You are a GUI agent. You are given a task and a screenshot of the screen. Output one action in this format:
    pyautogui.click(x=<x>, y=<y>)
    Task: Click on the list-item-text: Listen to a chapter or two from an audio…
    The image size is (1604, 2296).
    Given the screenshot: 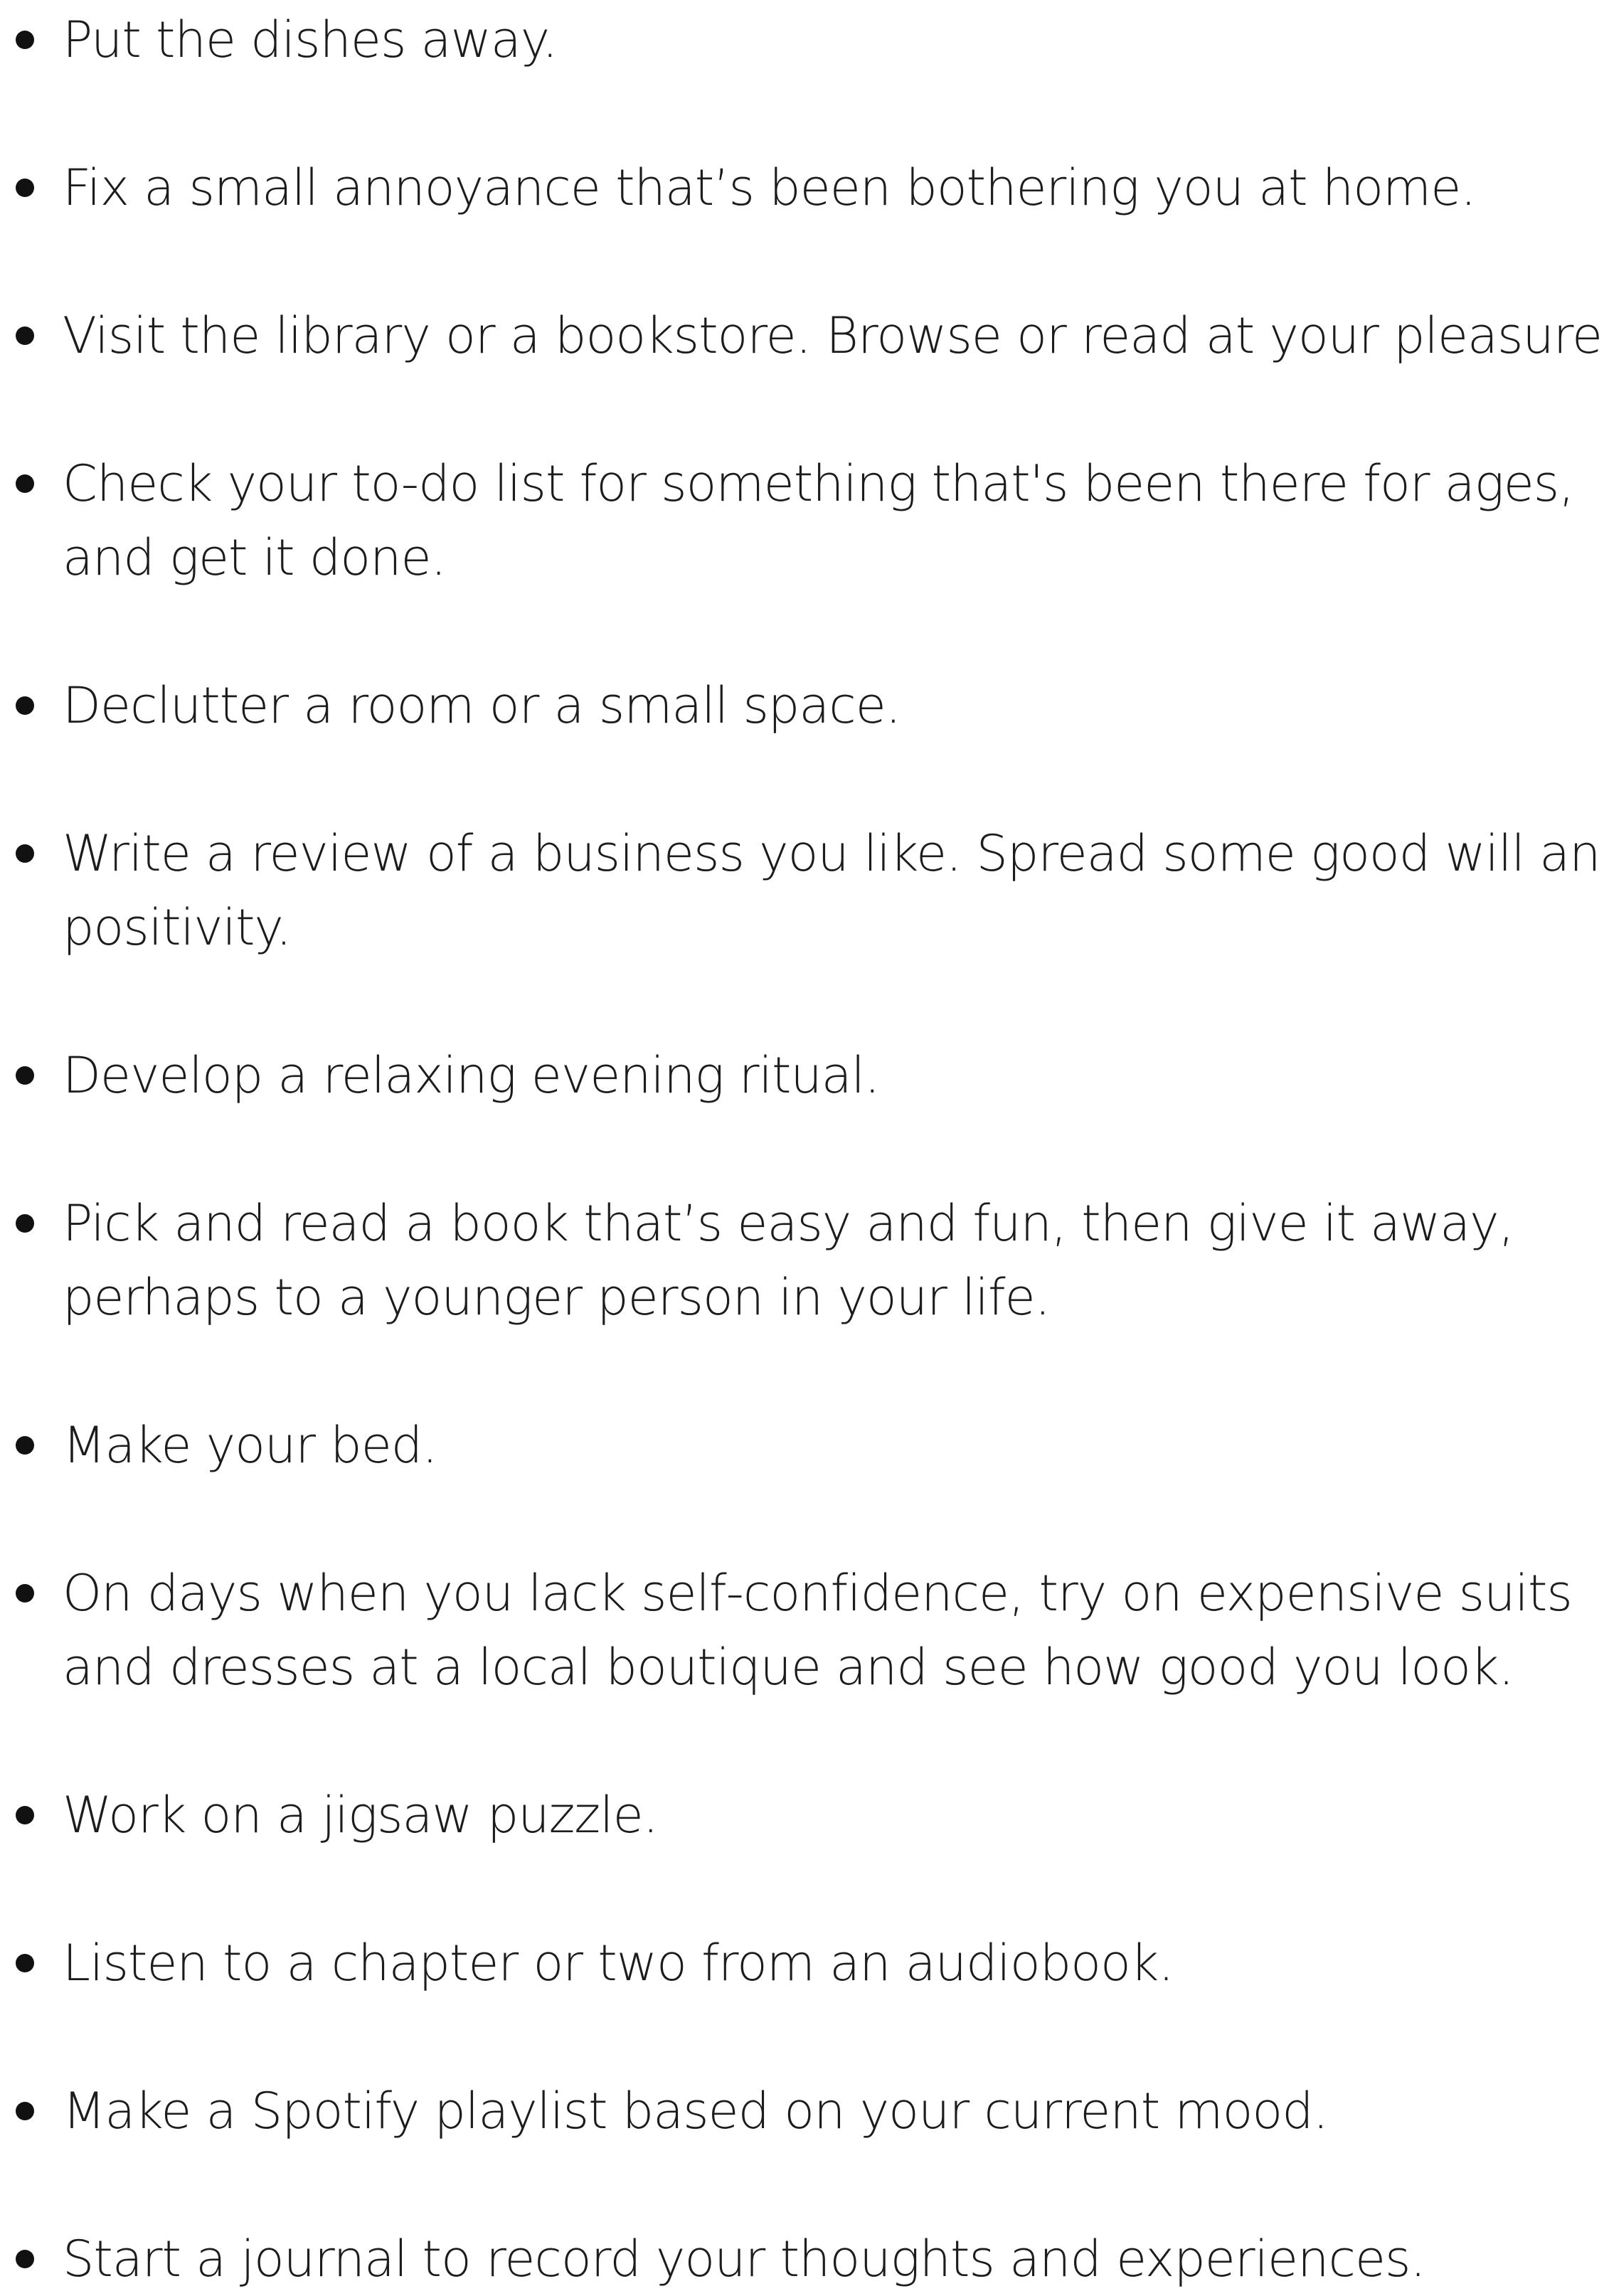 What is the action you would take?
    pyautogui.click(x=831, y=1963)
    